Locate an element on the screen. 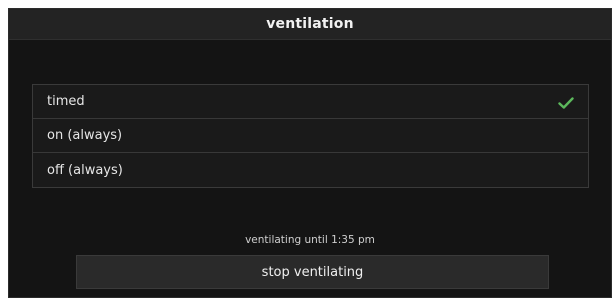  ventilation-status: ventilating until 1:35 pm is located at coordinates (310, 240).